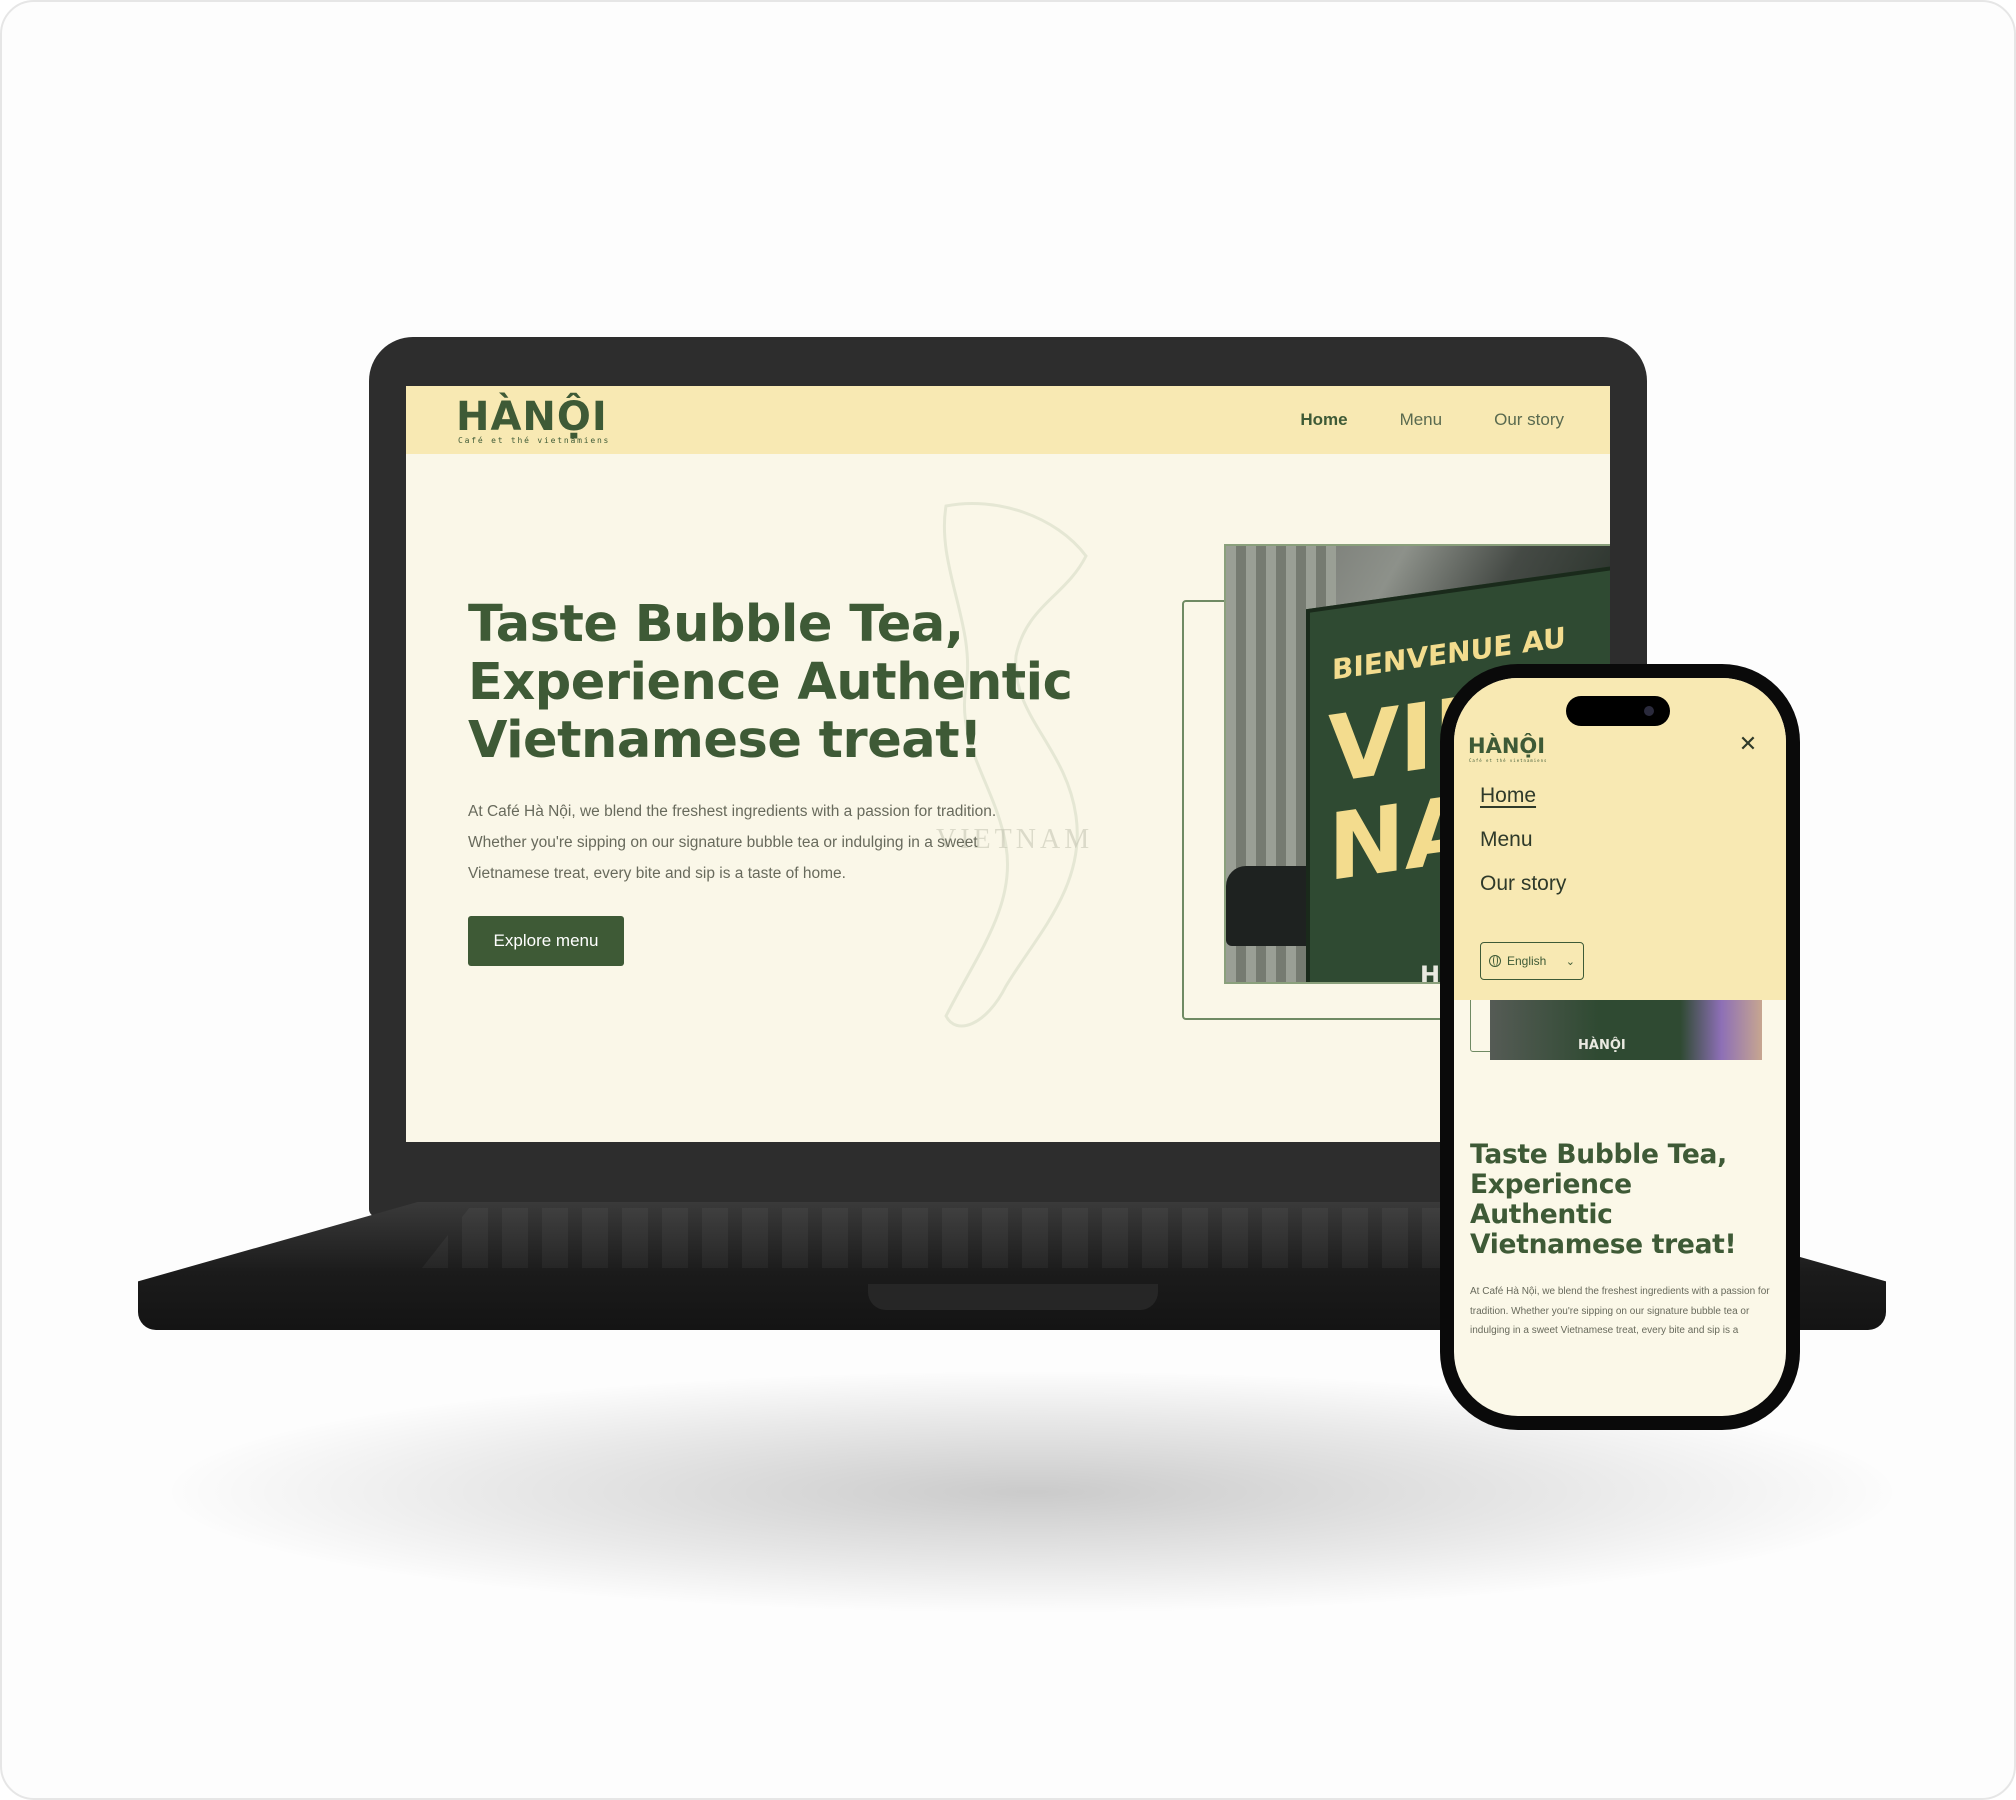 The image size is (2016, 1800). What do you see at coordinates (1013, 1297) in the screenshot?
I see `laptop-notch` at bounding box center [1013, 1297].